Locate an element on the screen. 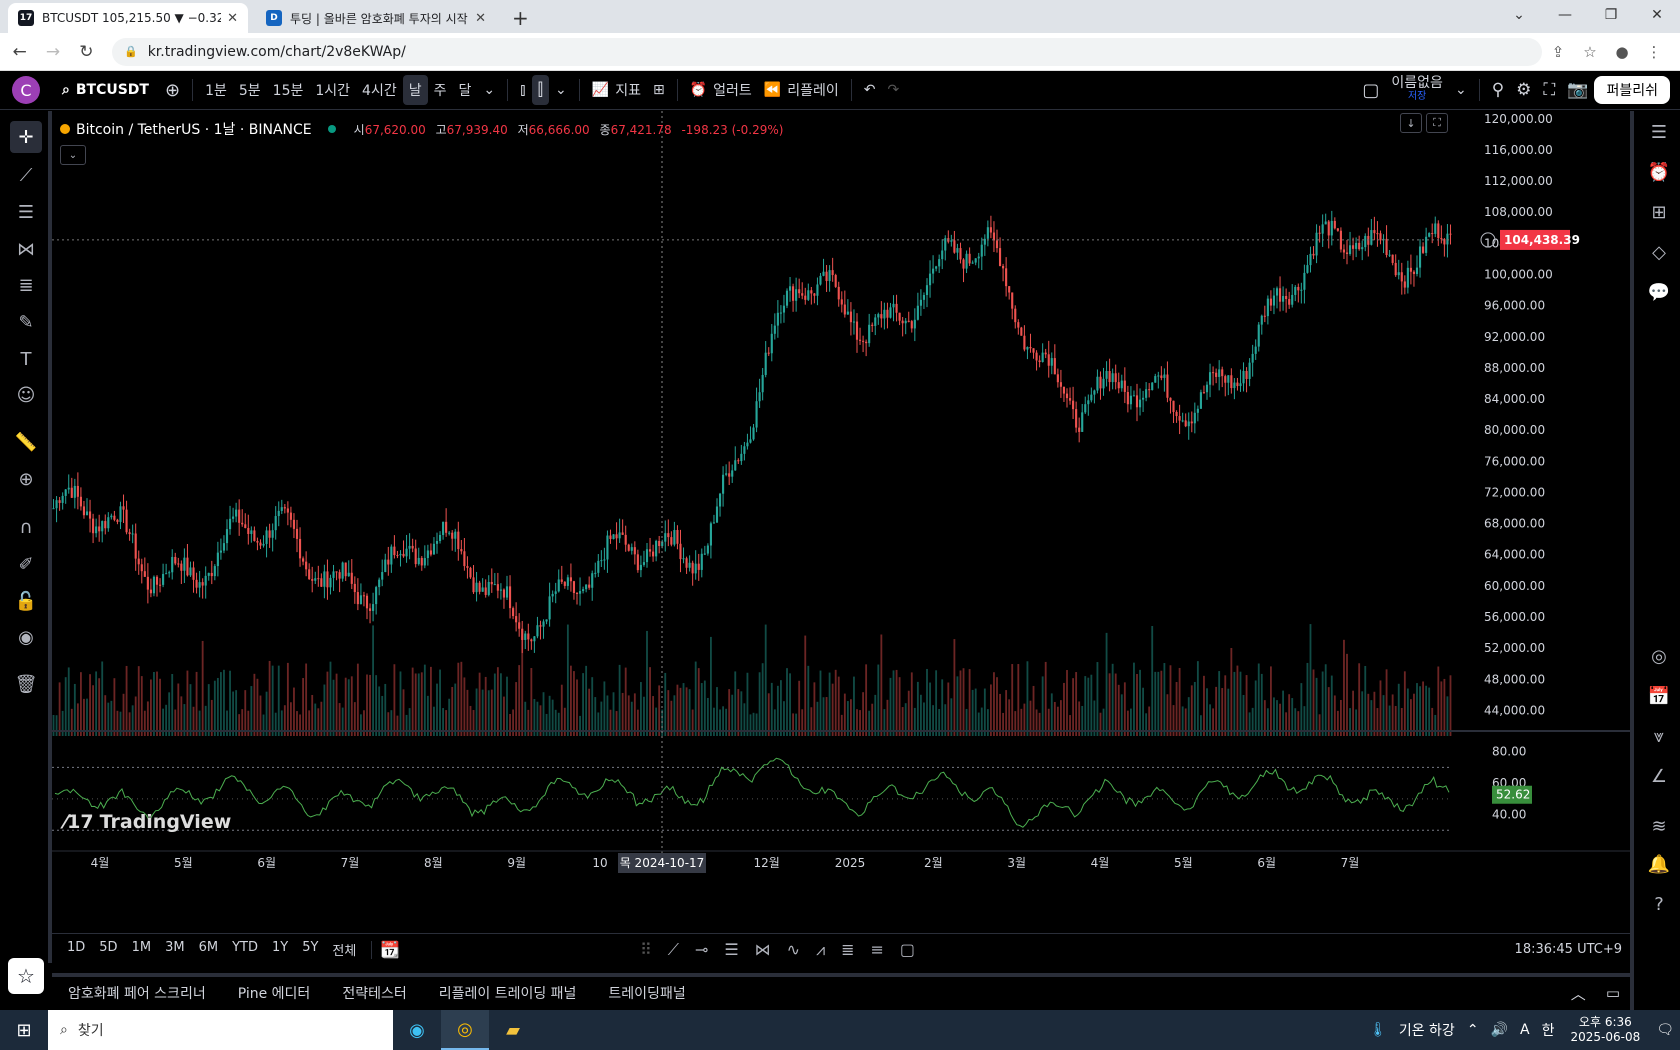 The width and height of the screenshot is (1680, 1050). go-to-date-icon: 📆 is located at coordinates (390, 949).